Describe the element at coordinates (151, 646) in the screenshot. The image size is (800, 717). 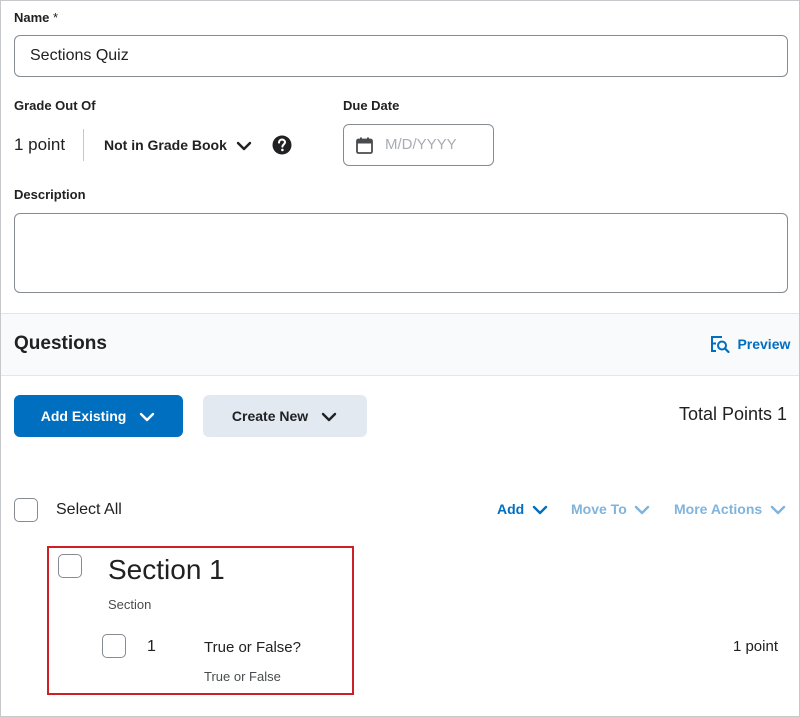
I see `question-number: 1` at that location.